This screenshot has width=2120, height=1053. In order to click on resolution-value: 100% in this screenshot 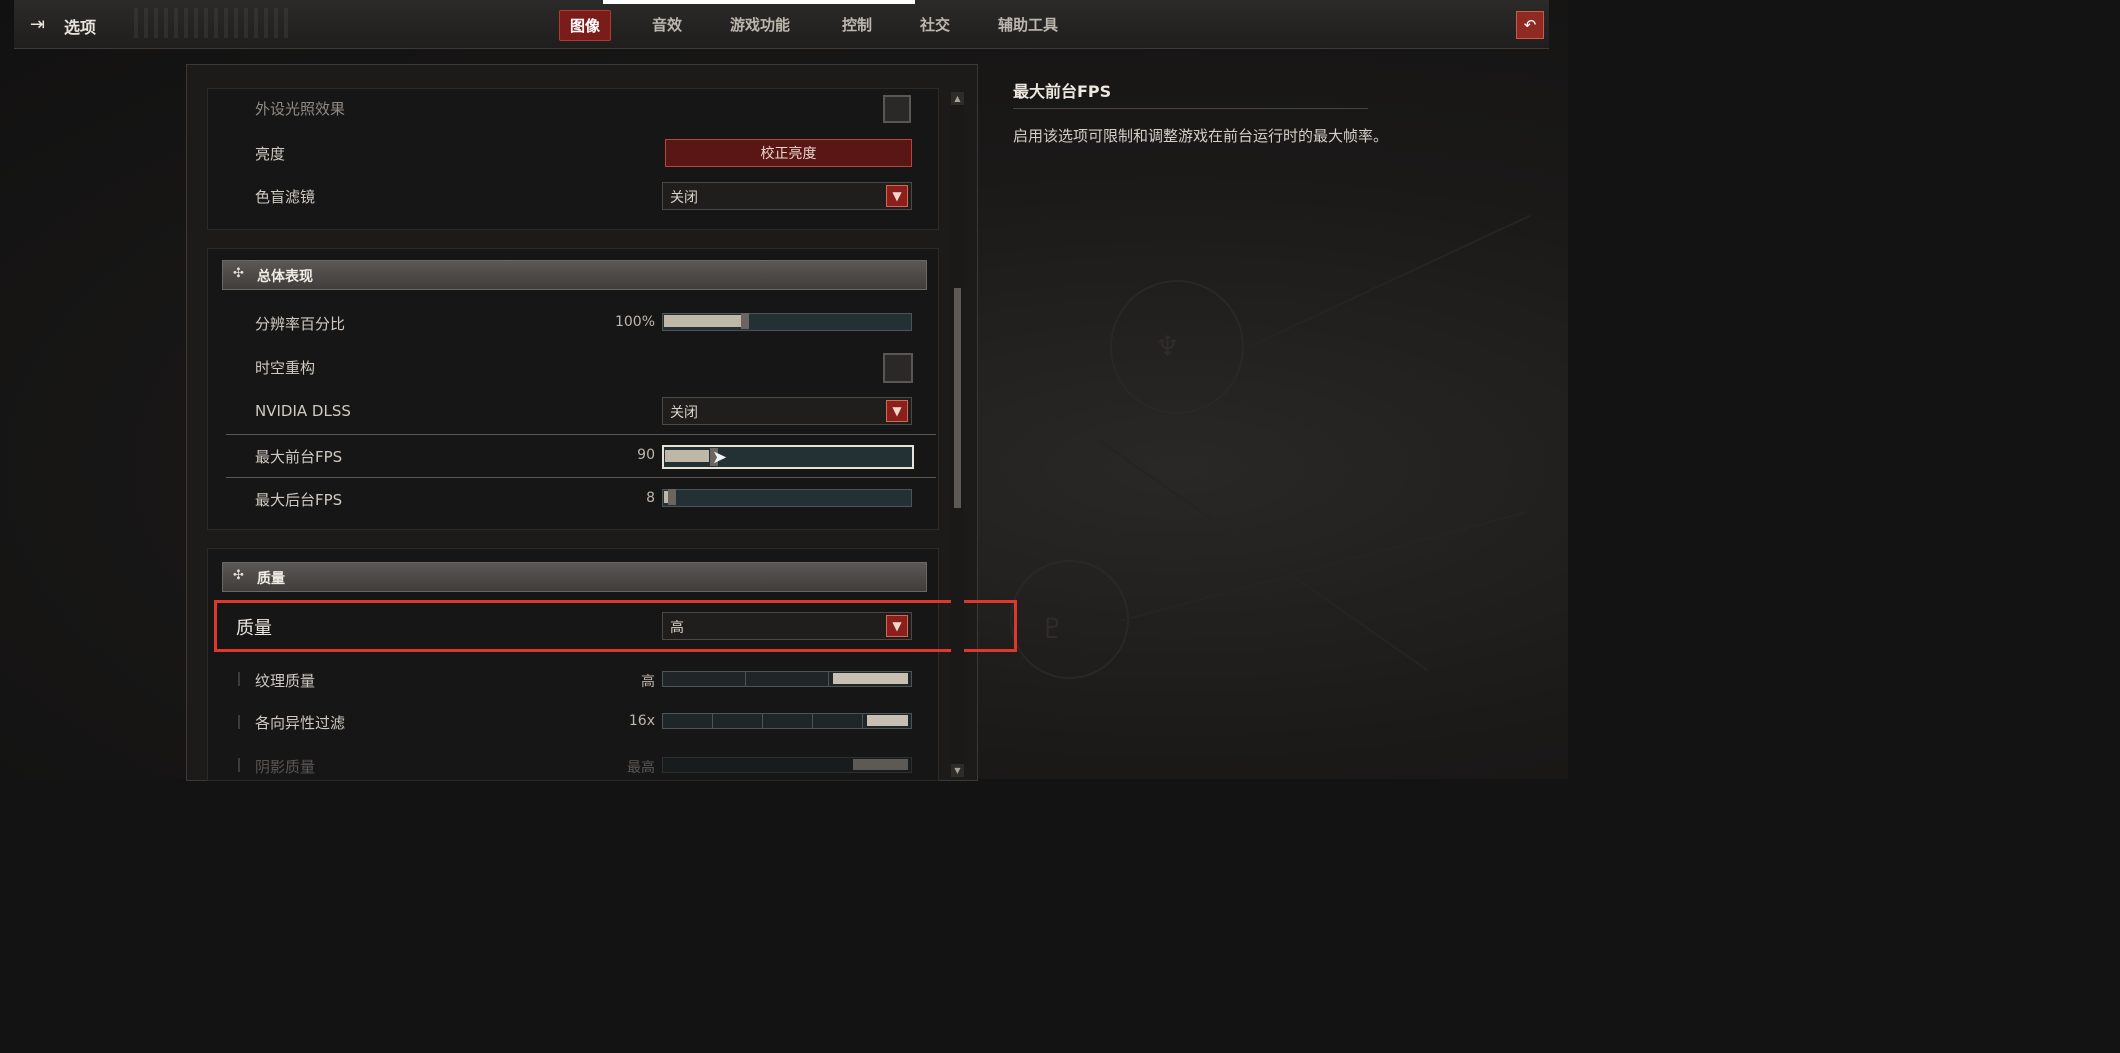, I will do `click(634, 322)`.